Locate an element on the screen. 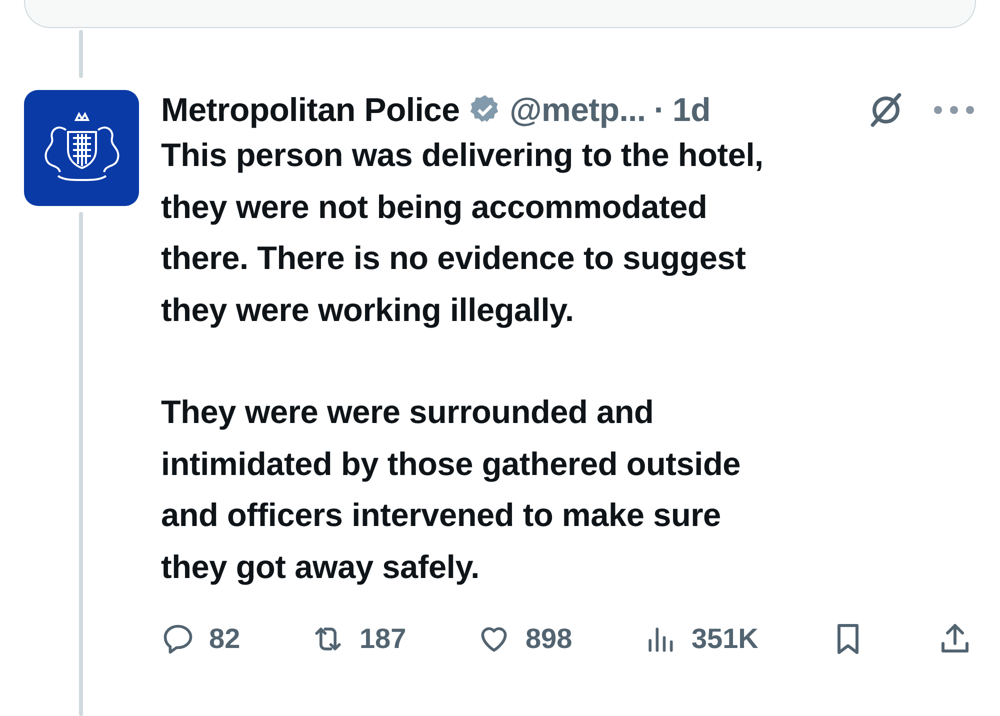  speech-bubble-icon is located at coordinates (178, 639).